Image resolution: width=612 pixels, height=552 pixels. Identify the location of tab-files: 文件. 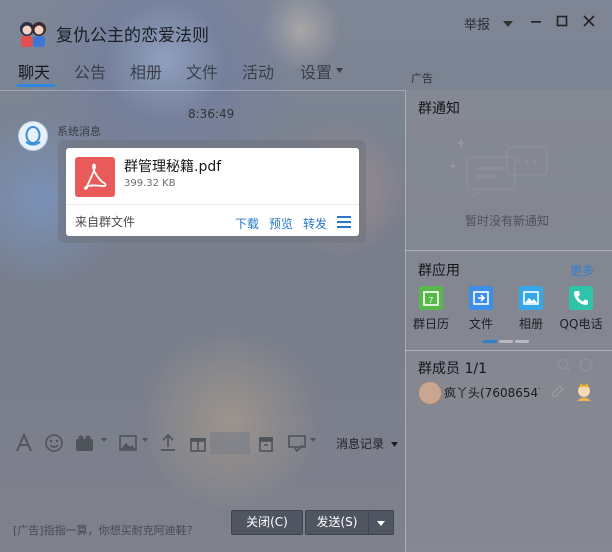
(202, 71).